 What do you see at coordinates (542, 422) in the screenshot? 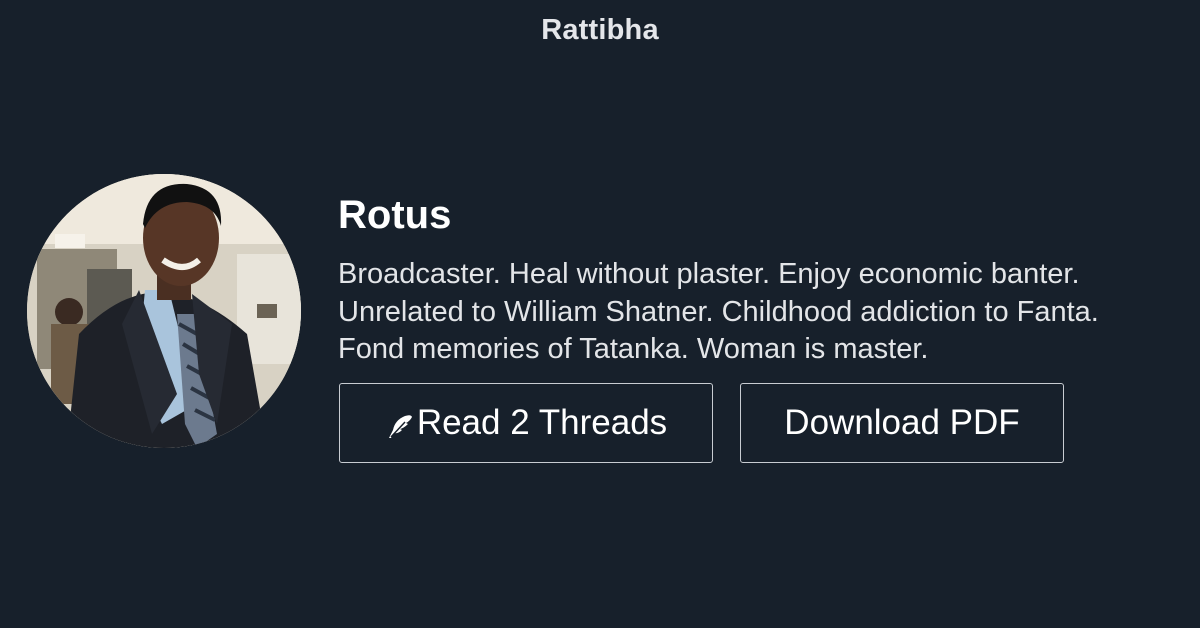
I see `read-threads-label: Read 2 Threads` at bounding box center [542, 422].